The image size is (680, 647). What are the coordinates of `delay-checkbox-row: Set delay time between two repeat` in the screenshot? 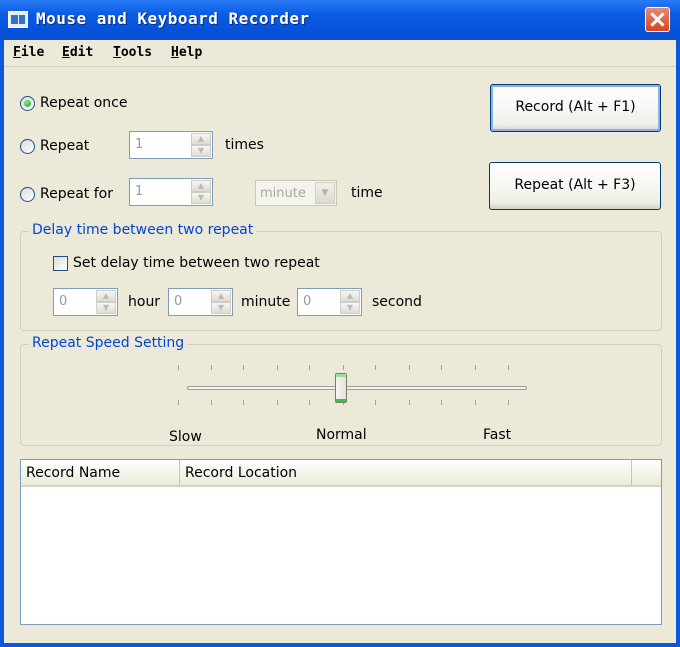 It's located at (186, 263).